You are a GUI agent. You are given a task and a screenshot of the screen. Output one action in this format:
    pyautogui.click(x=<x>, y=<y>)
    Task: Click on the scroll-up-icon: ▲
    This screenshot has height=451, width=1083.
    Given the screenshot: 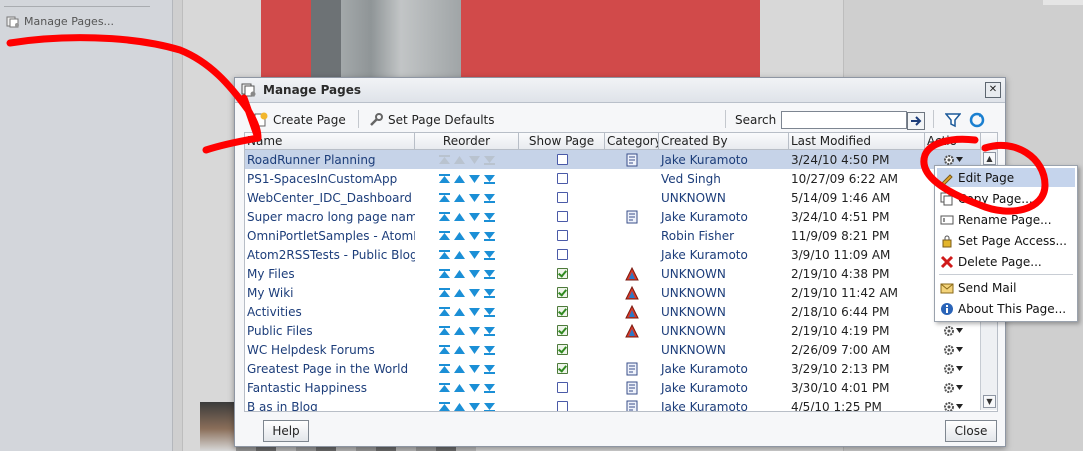 What is the action you would take?
    pyautogui.click(x=989, y=158)
    